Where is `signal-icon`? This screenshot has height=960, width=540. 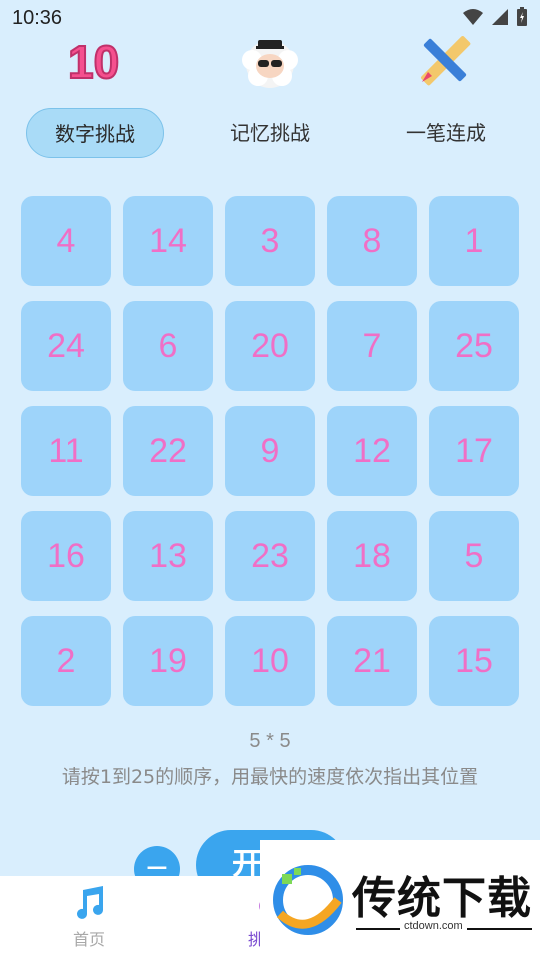
signal-icon is located at coordinates (500, 19).